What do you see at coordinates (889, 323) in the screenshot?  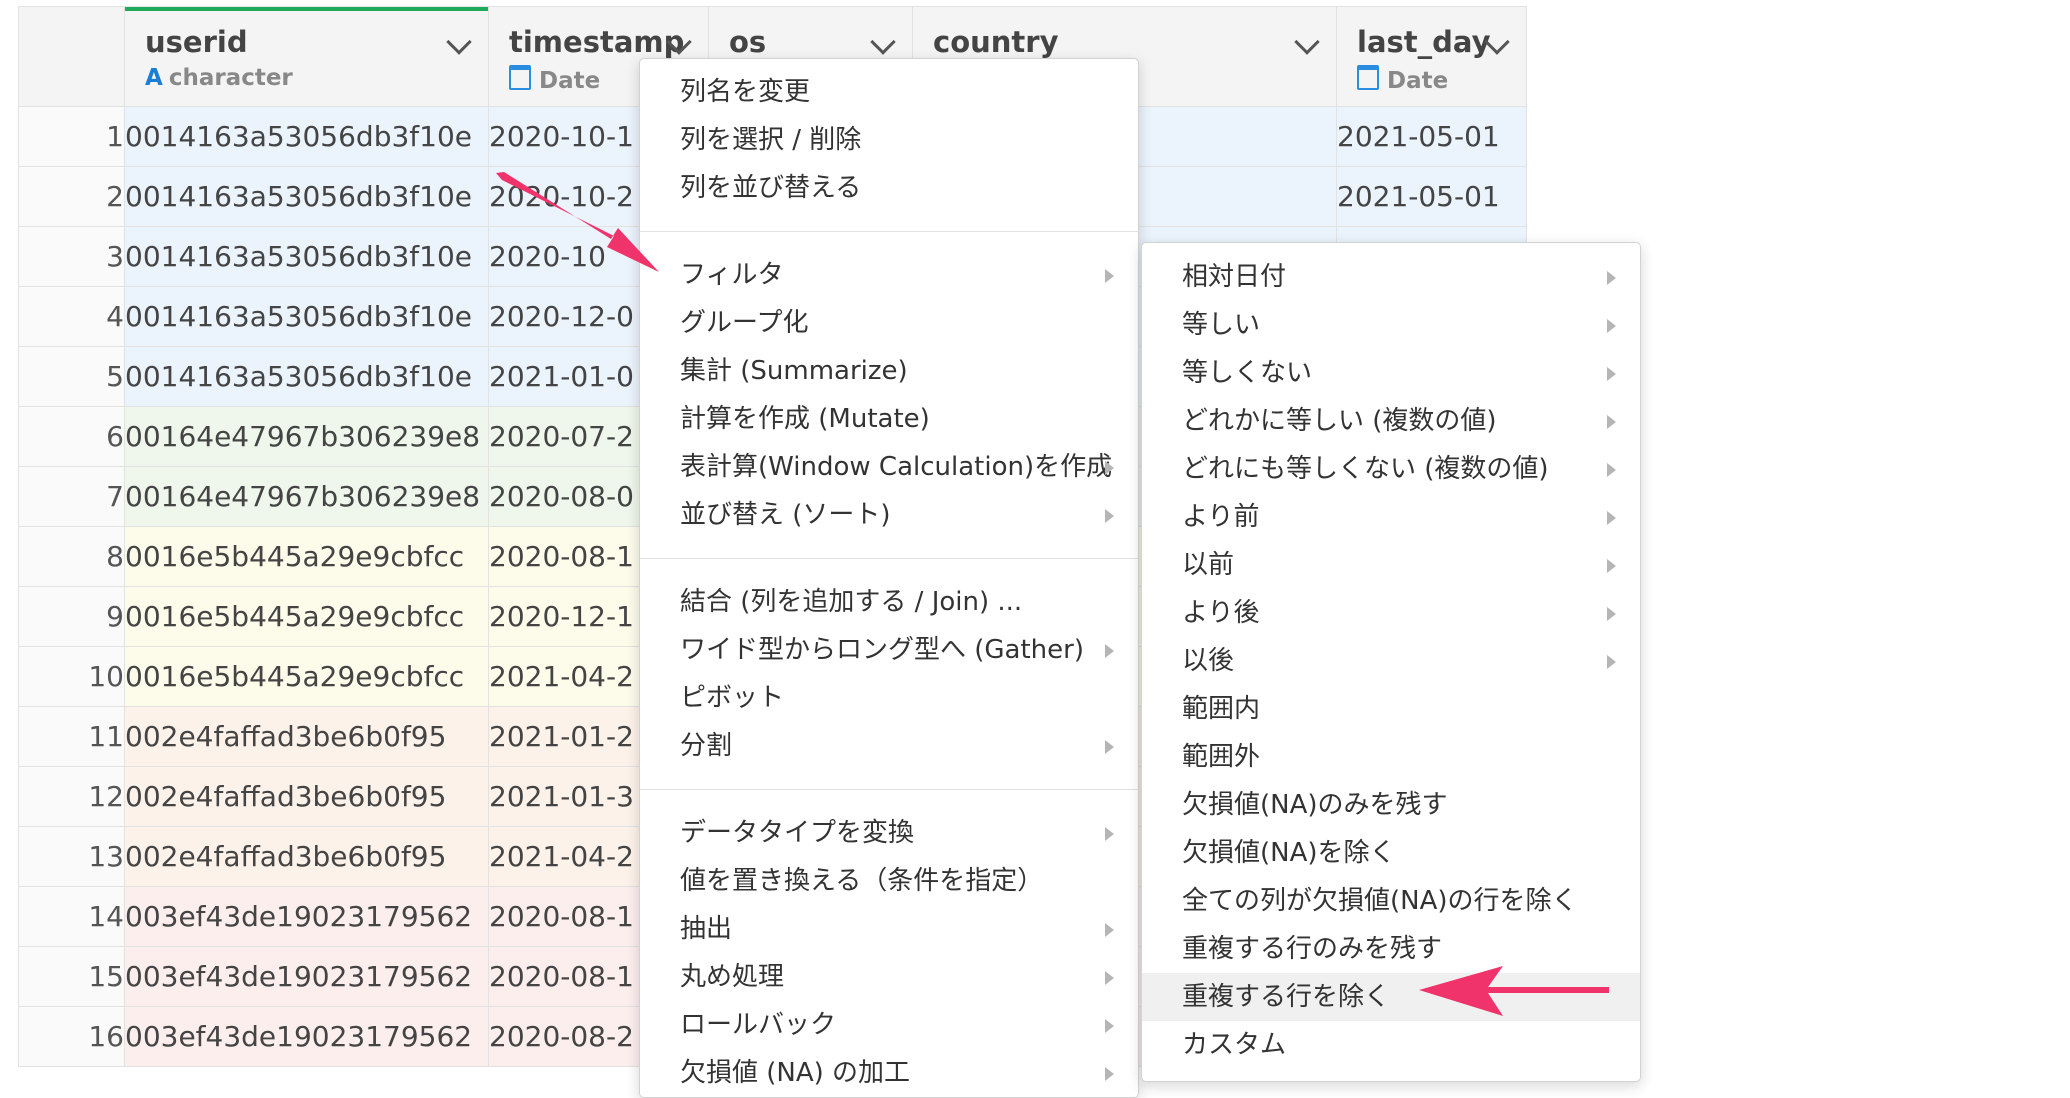 I see `menu-item: グループ化` at bounding box center [889, 323].